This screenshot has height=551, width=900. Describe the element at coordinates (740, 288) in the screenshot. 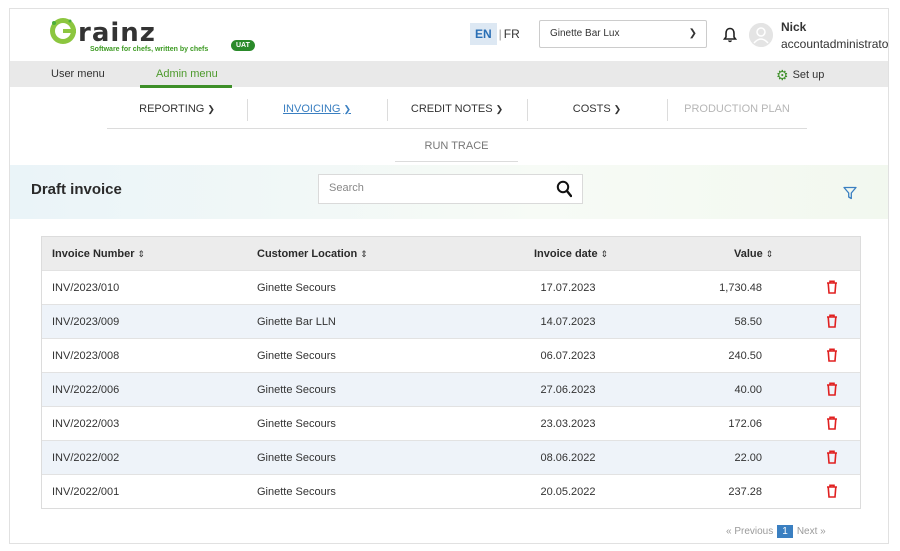

I see `invoice-value: 1,730.48` at that location.